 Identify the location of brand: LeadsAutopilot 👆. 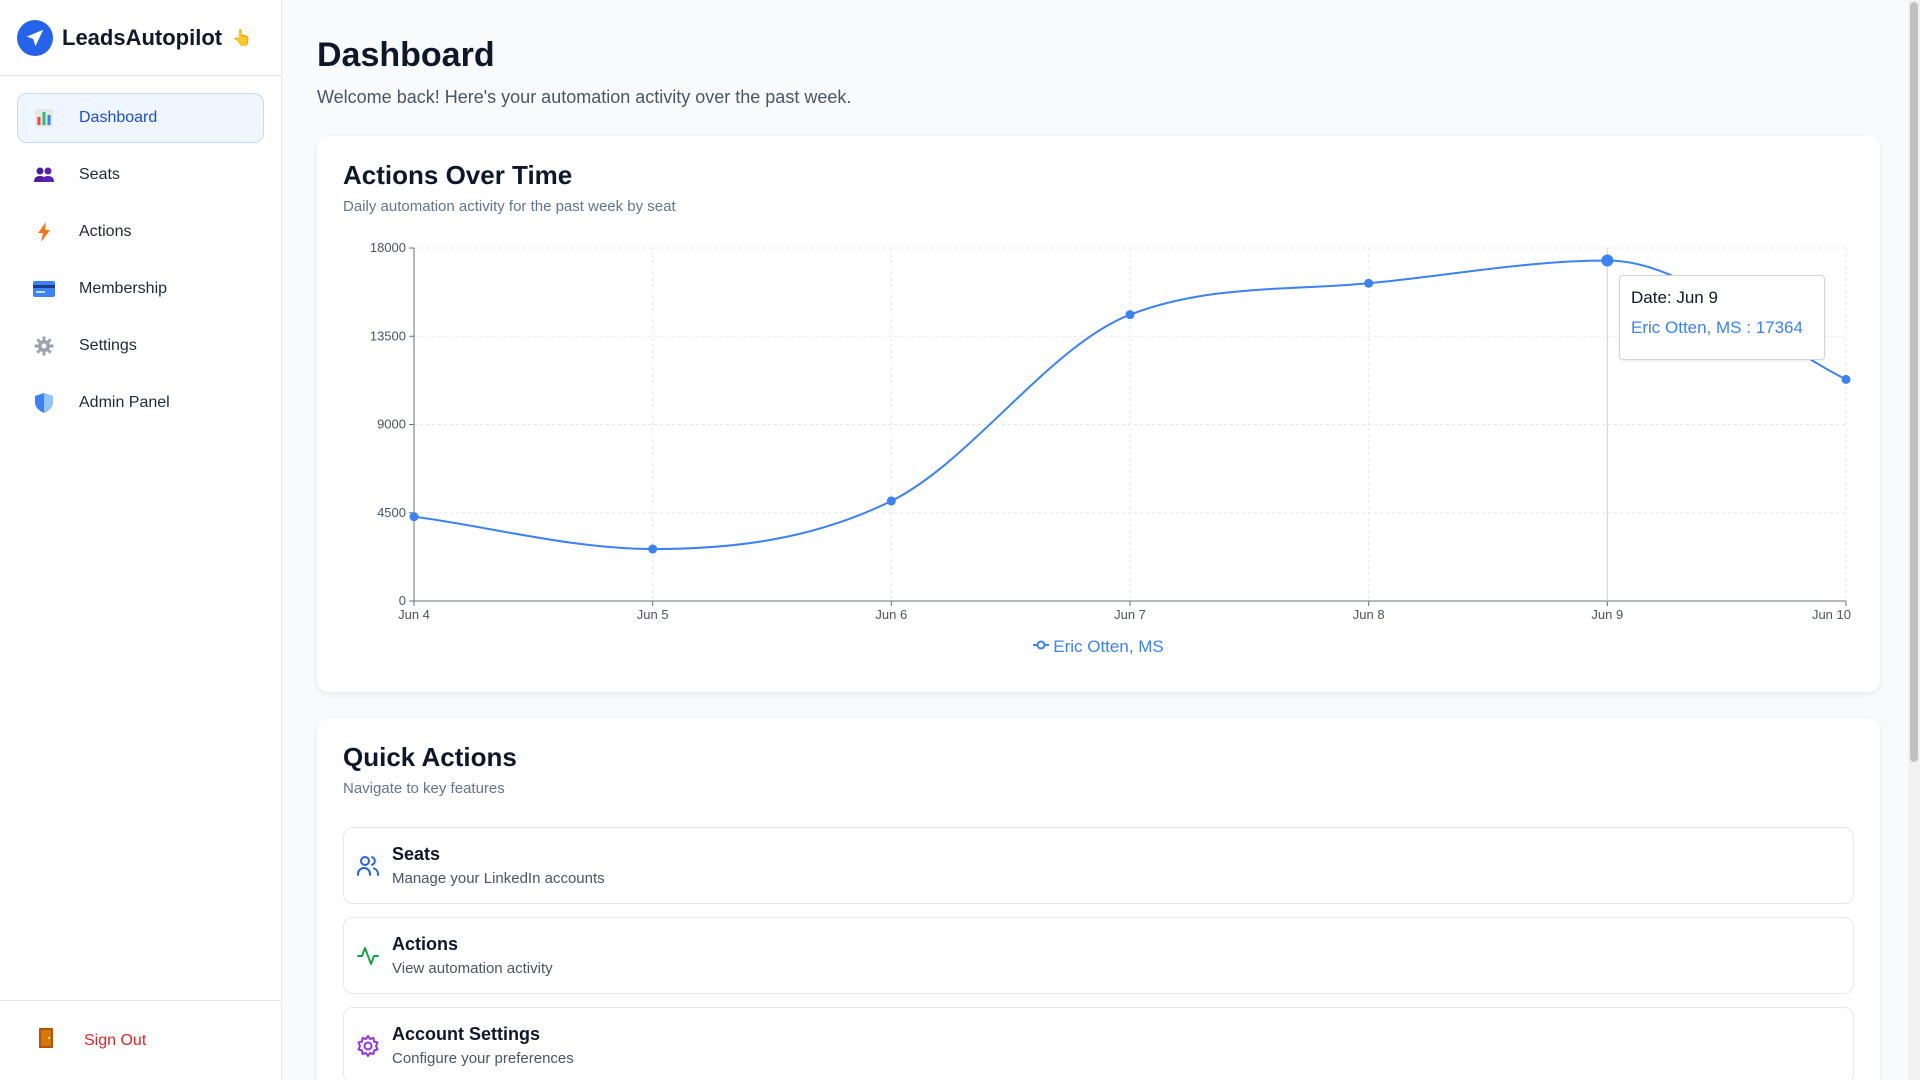
(140, 38).